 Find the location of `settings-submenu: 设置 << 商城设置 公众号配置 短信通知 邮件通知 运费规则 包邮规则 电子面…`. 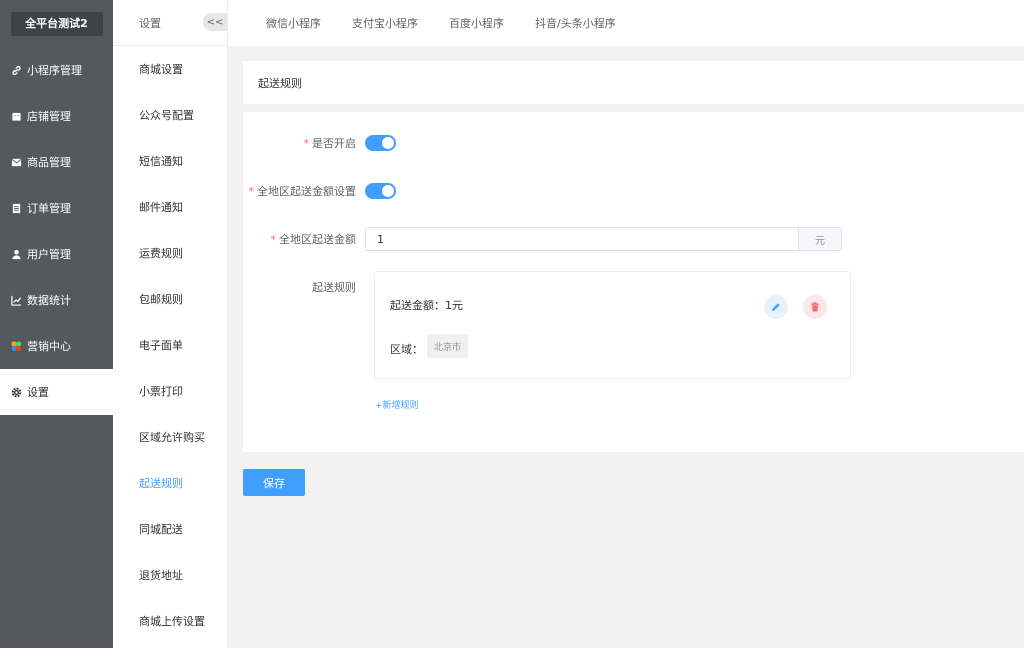

settings-submenu: 设置 << 商城设置 公众号配置 短信通知 邮件通知 运费规则 包邮规则 电子面… is located at coordinates (170, 324).